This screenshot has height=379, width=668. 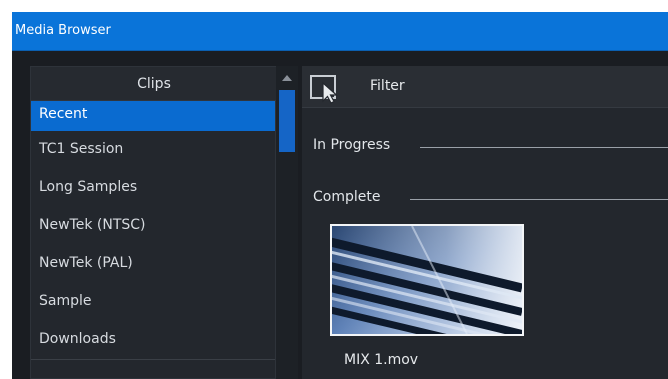 I want to click on complete-divider, so click(x=539, y=199).